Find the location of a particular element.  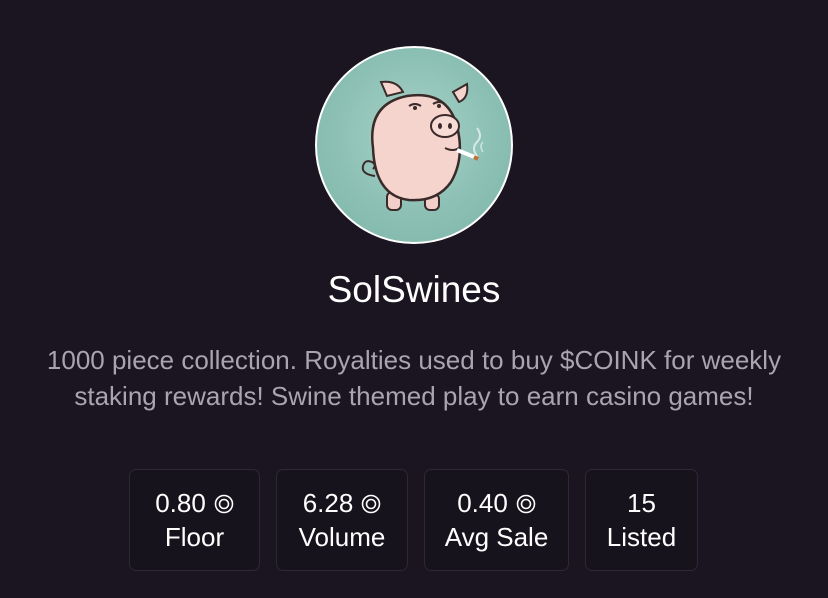

smoking-pig-icon is located at coordinates (422, 145).